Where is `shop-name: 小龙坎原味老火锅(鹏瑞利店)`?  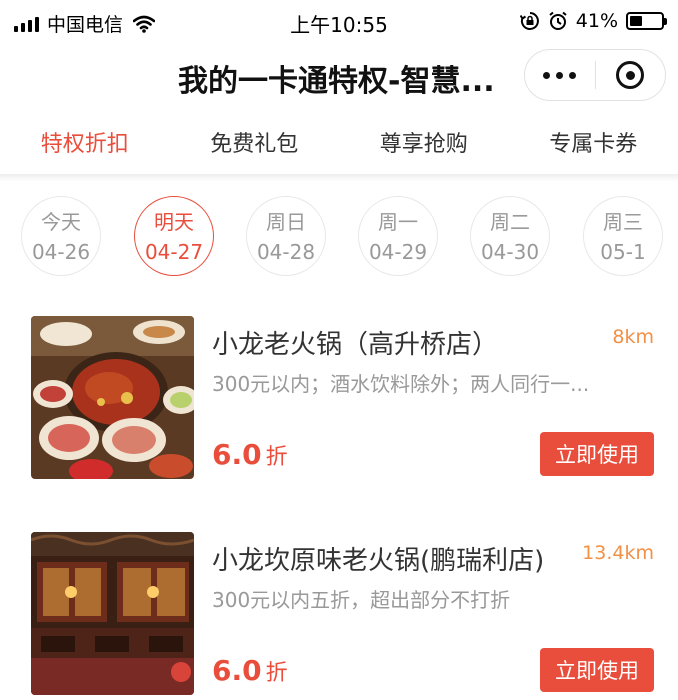 shop-name: 小龙坎原味老火锅(鹏瑞利店) is located at coordinates (378, 561).